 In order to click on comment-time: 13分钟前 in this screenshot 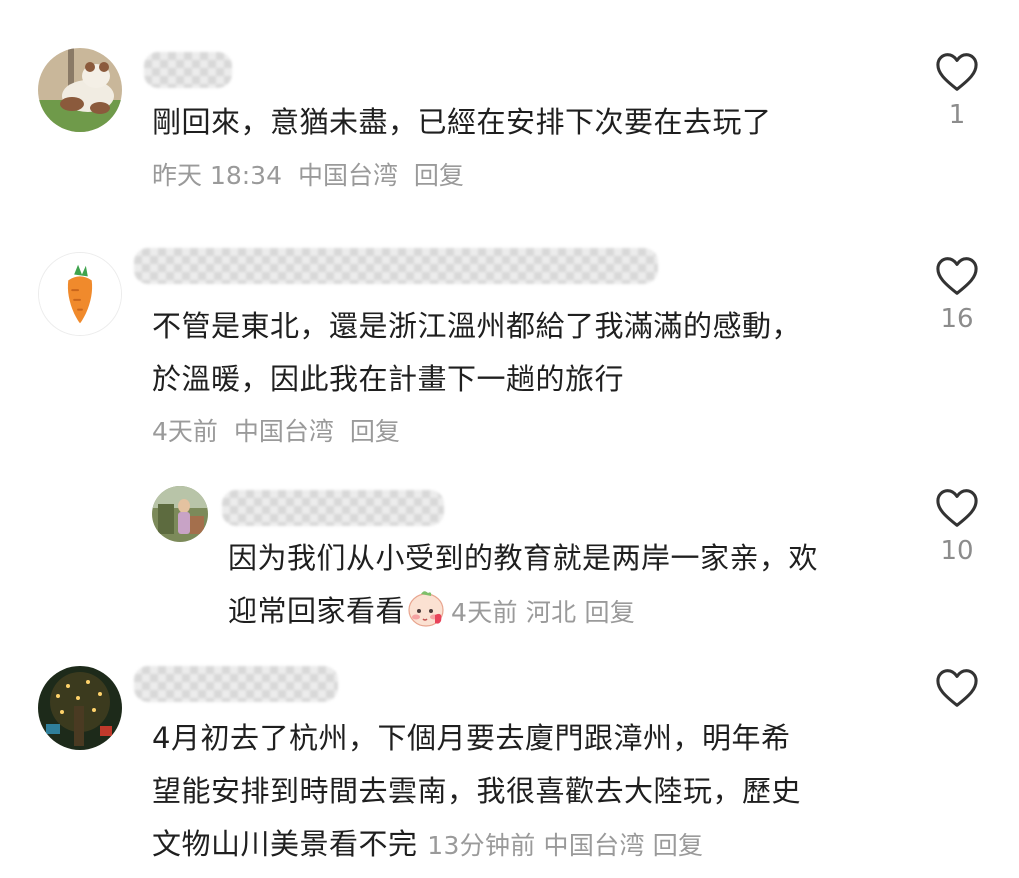, I will do `click(481, 845)`.